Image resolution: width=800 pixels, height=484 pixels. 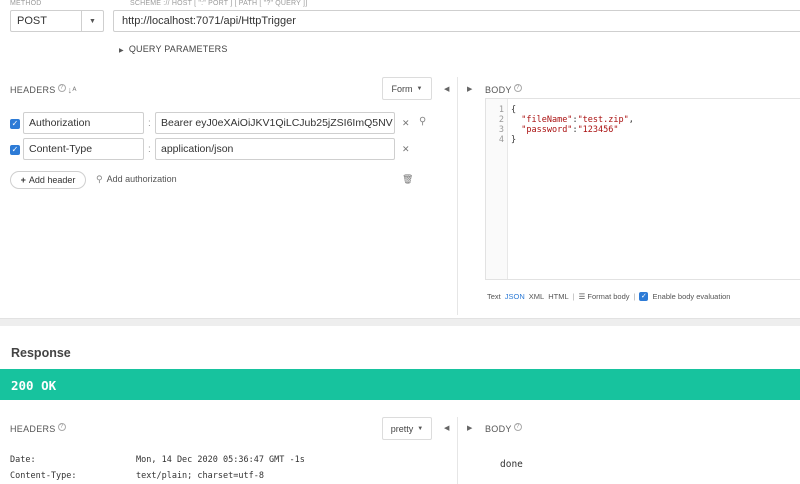 I want to click on add-header-button: + Add header, so click(x=48, y=180).